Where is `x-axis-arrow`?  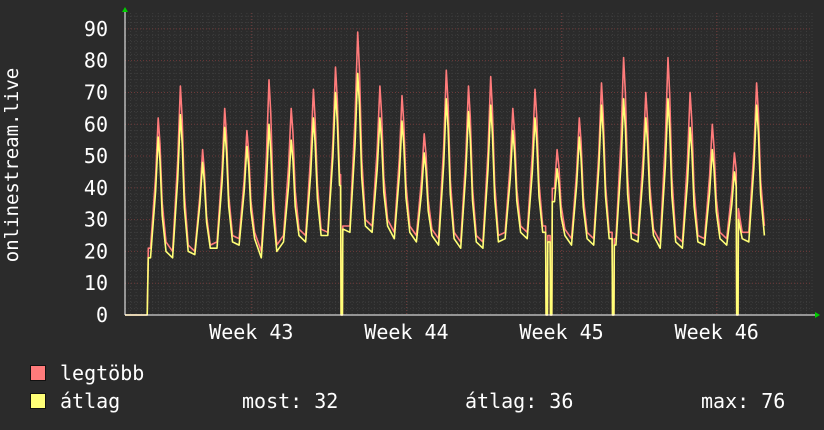 x-axis-arrow is located at coordinates (817, 315).